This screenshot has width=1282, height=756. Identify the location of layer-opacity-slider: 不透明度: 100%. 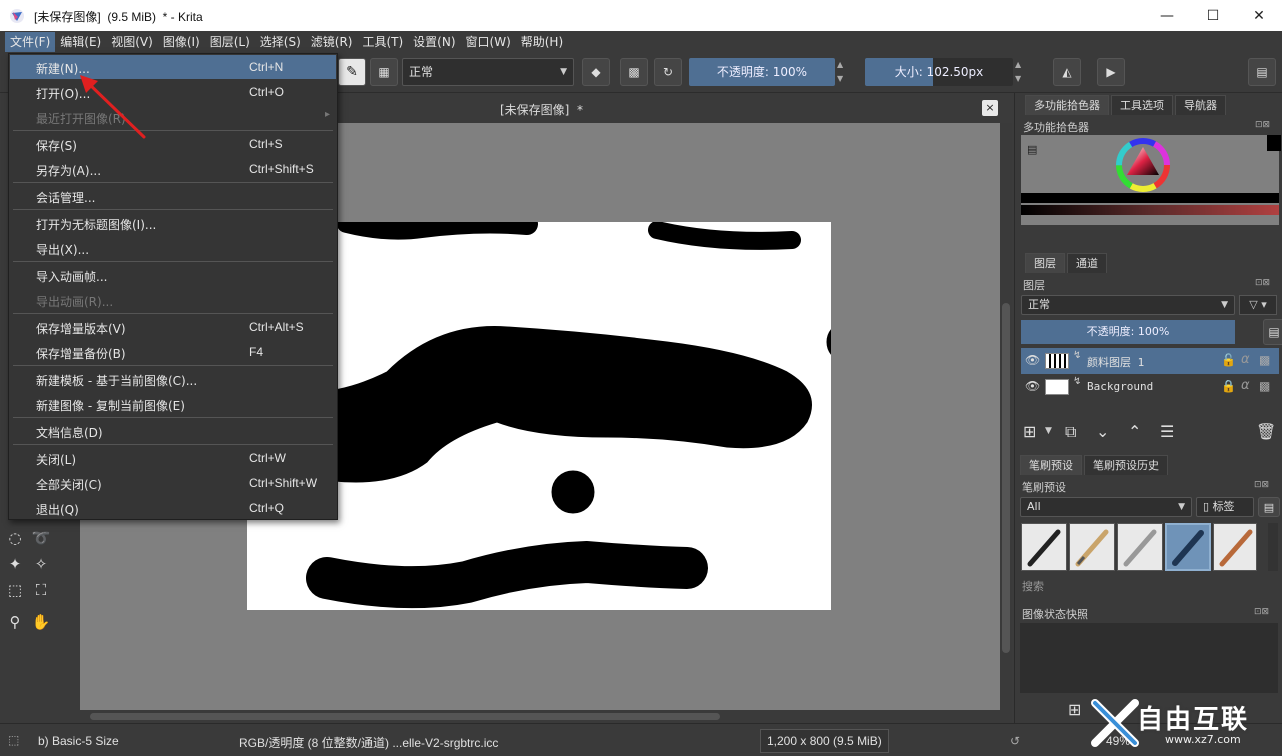
(1128, 332).